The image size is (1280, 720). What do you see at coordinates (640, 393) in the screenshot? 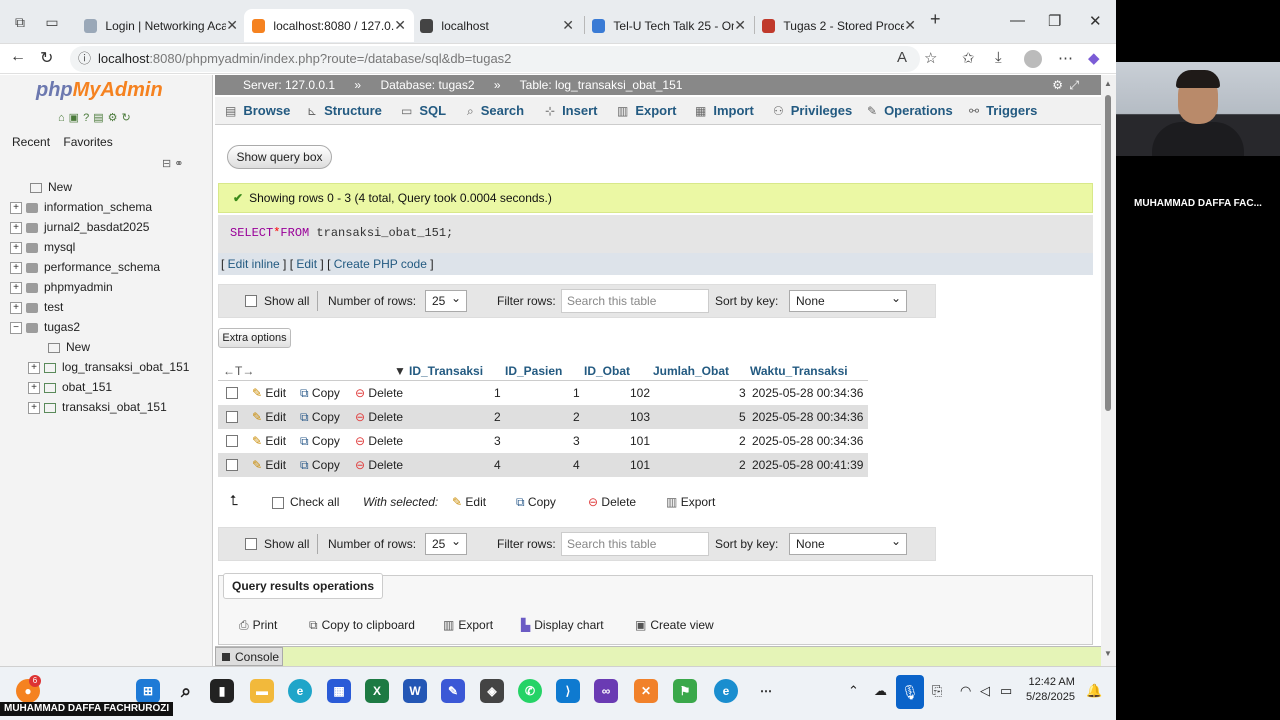
I see `cell-id-obat: 102` at bounding box center [640, 393].